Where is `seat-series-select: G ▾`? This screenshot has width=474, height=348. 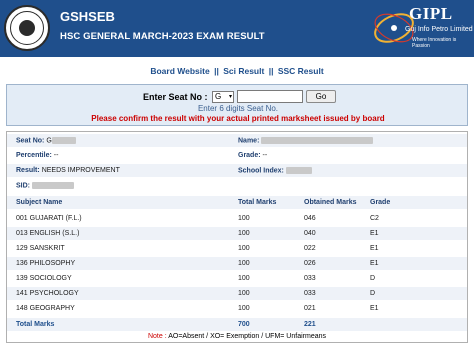
seat-series-select: G ▾ is located at coordinates (223, 97).